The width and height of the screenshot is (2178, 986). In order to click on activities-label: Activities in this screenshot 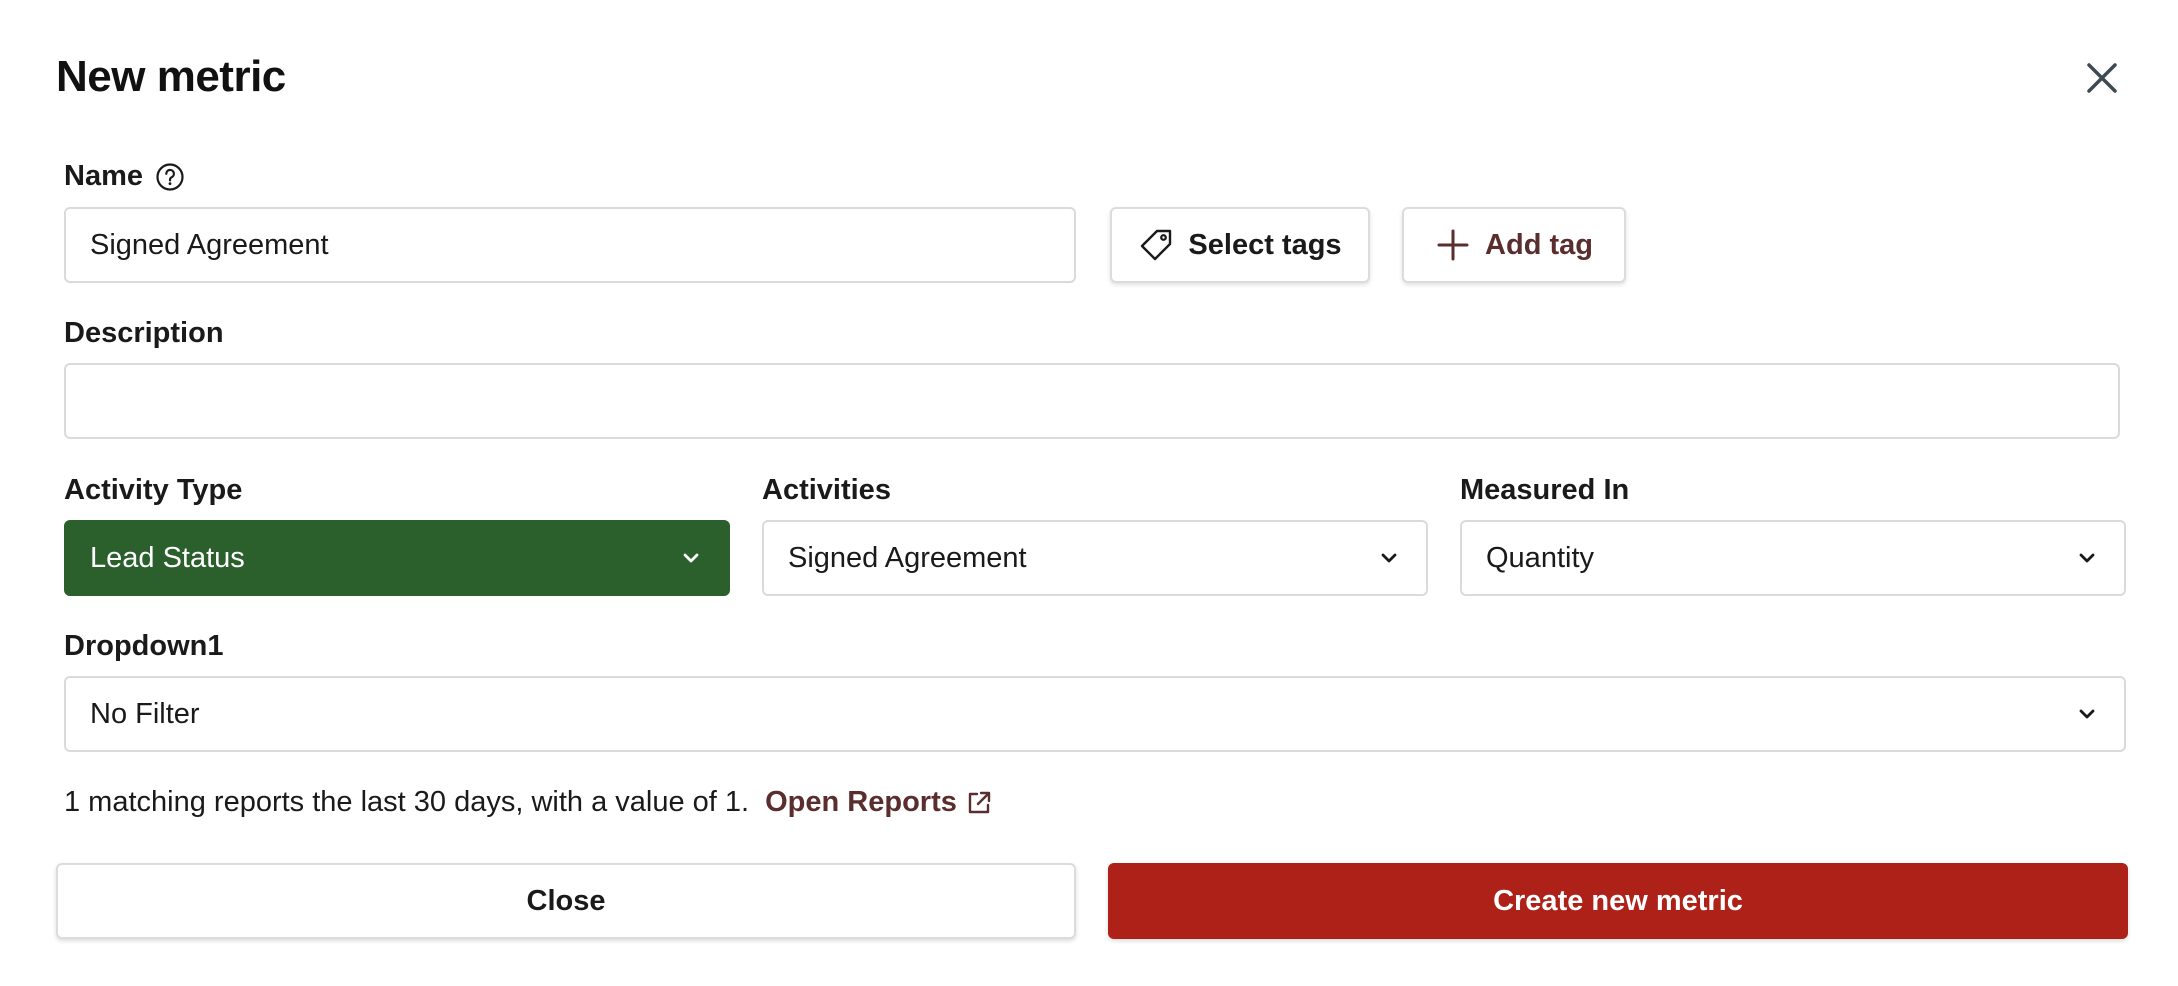, I will do `click(826, 490)`.